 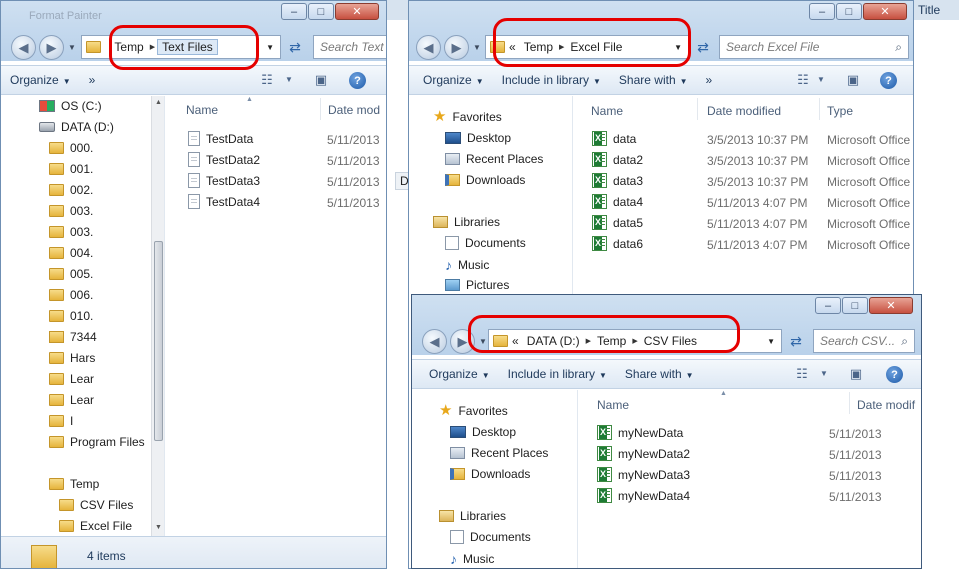 I want to click on column-header-type: Type, so click(x=840, y=111).